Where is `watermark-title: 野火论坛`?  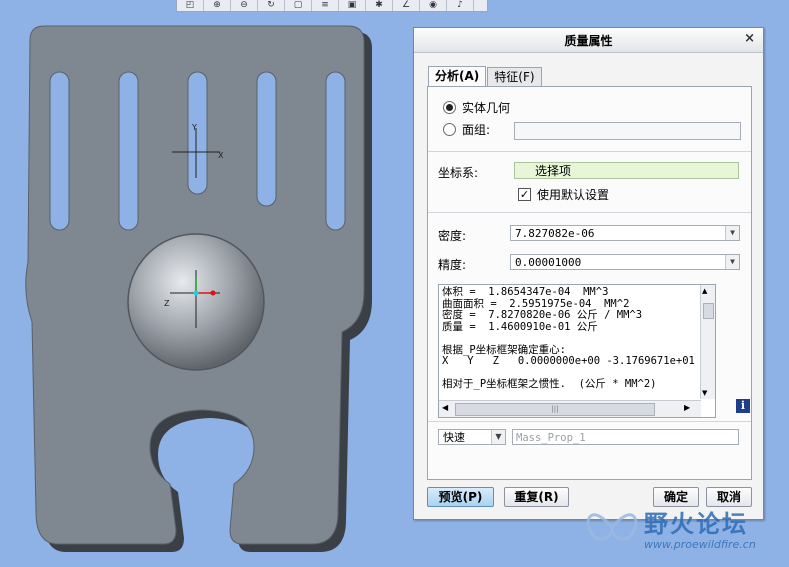
watermark-title: 野火论坛 is located at coordinates (696, 524).